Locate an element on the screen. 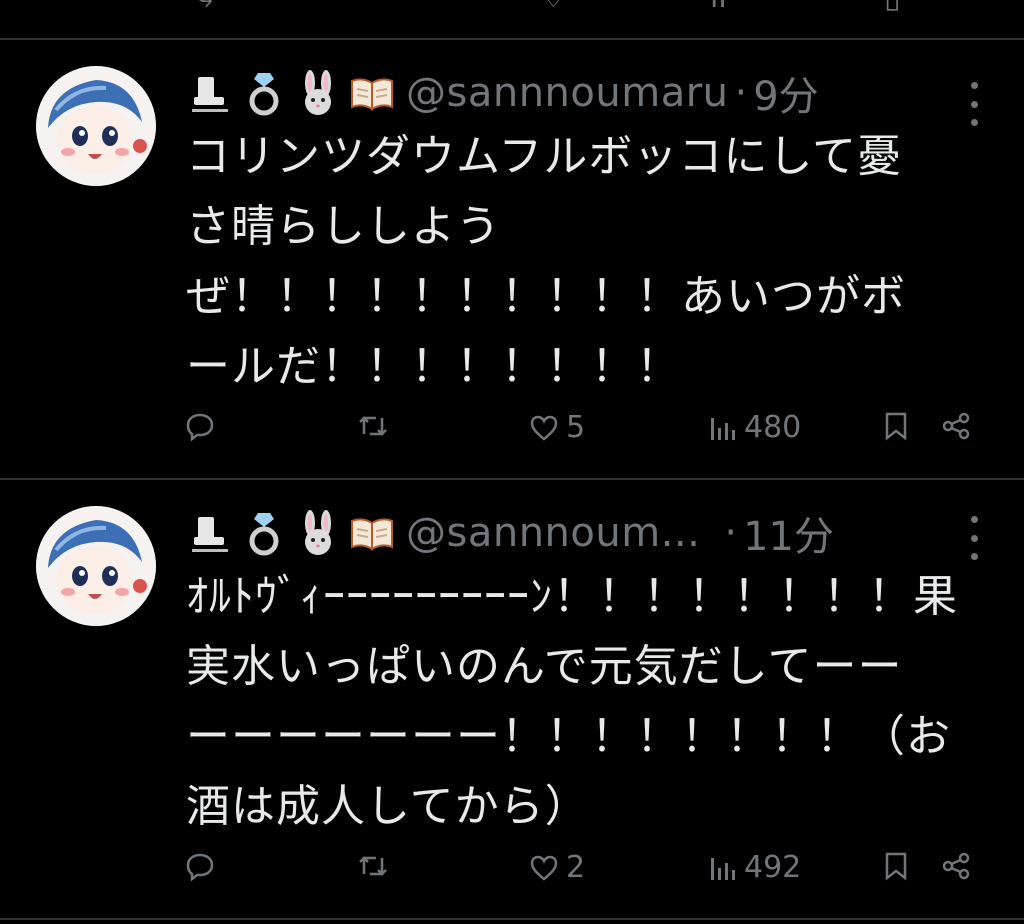  views-count: 480 is located at coordinates (773, 427).